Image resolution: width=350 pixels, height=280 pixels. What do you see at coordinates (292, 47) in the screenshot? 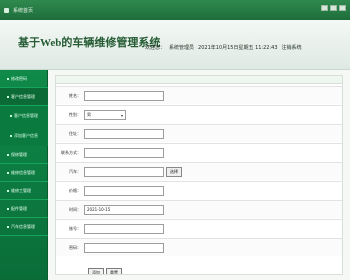
I see `logout-link: 注销系统` at bounding box center [292, 47].